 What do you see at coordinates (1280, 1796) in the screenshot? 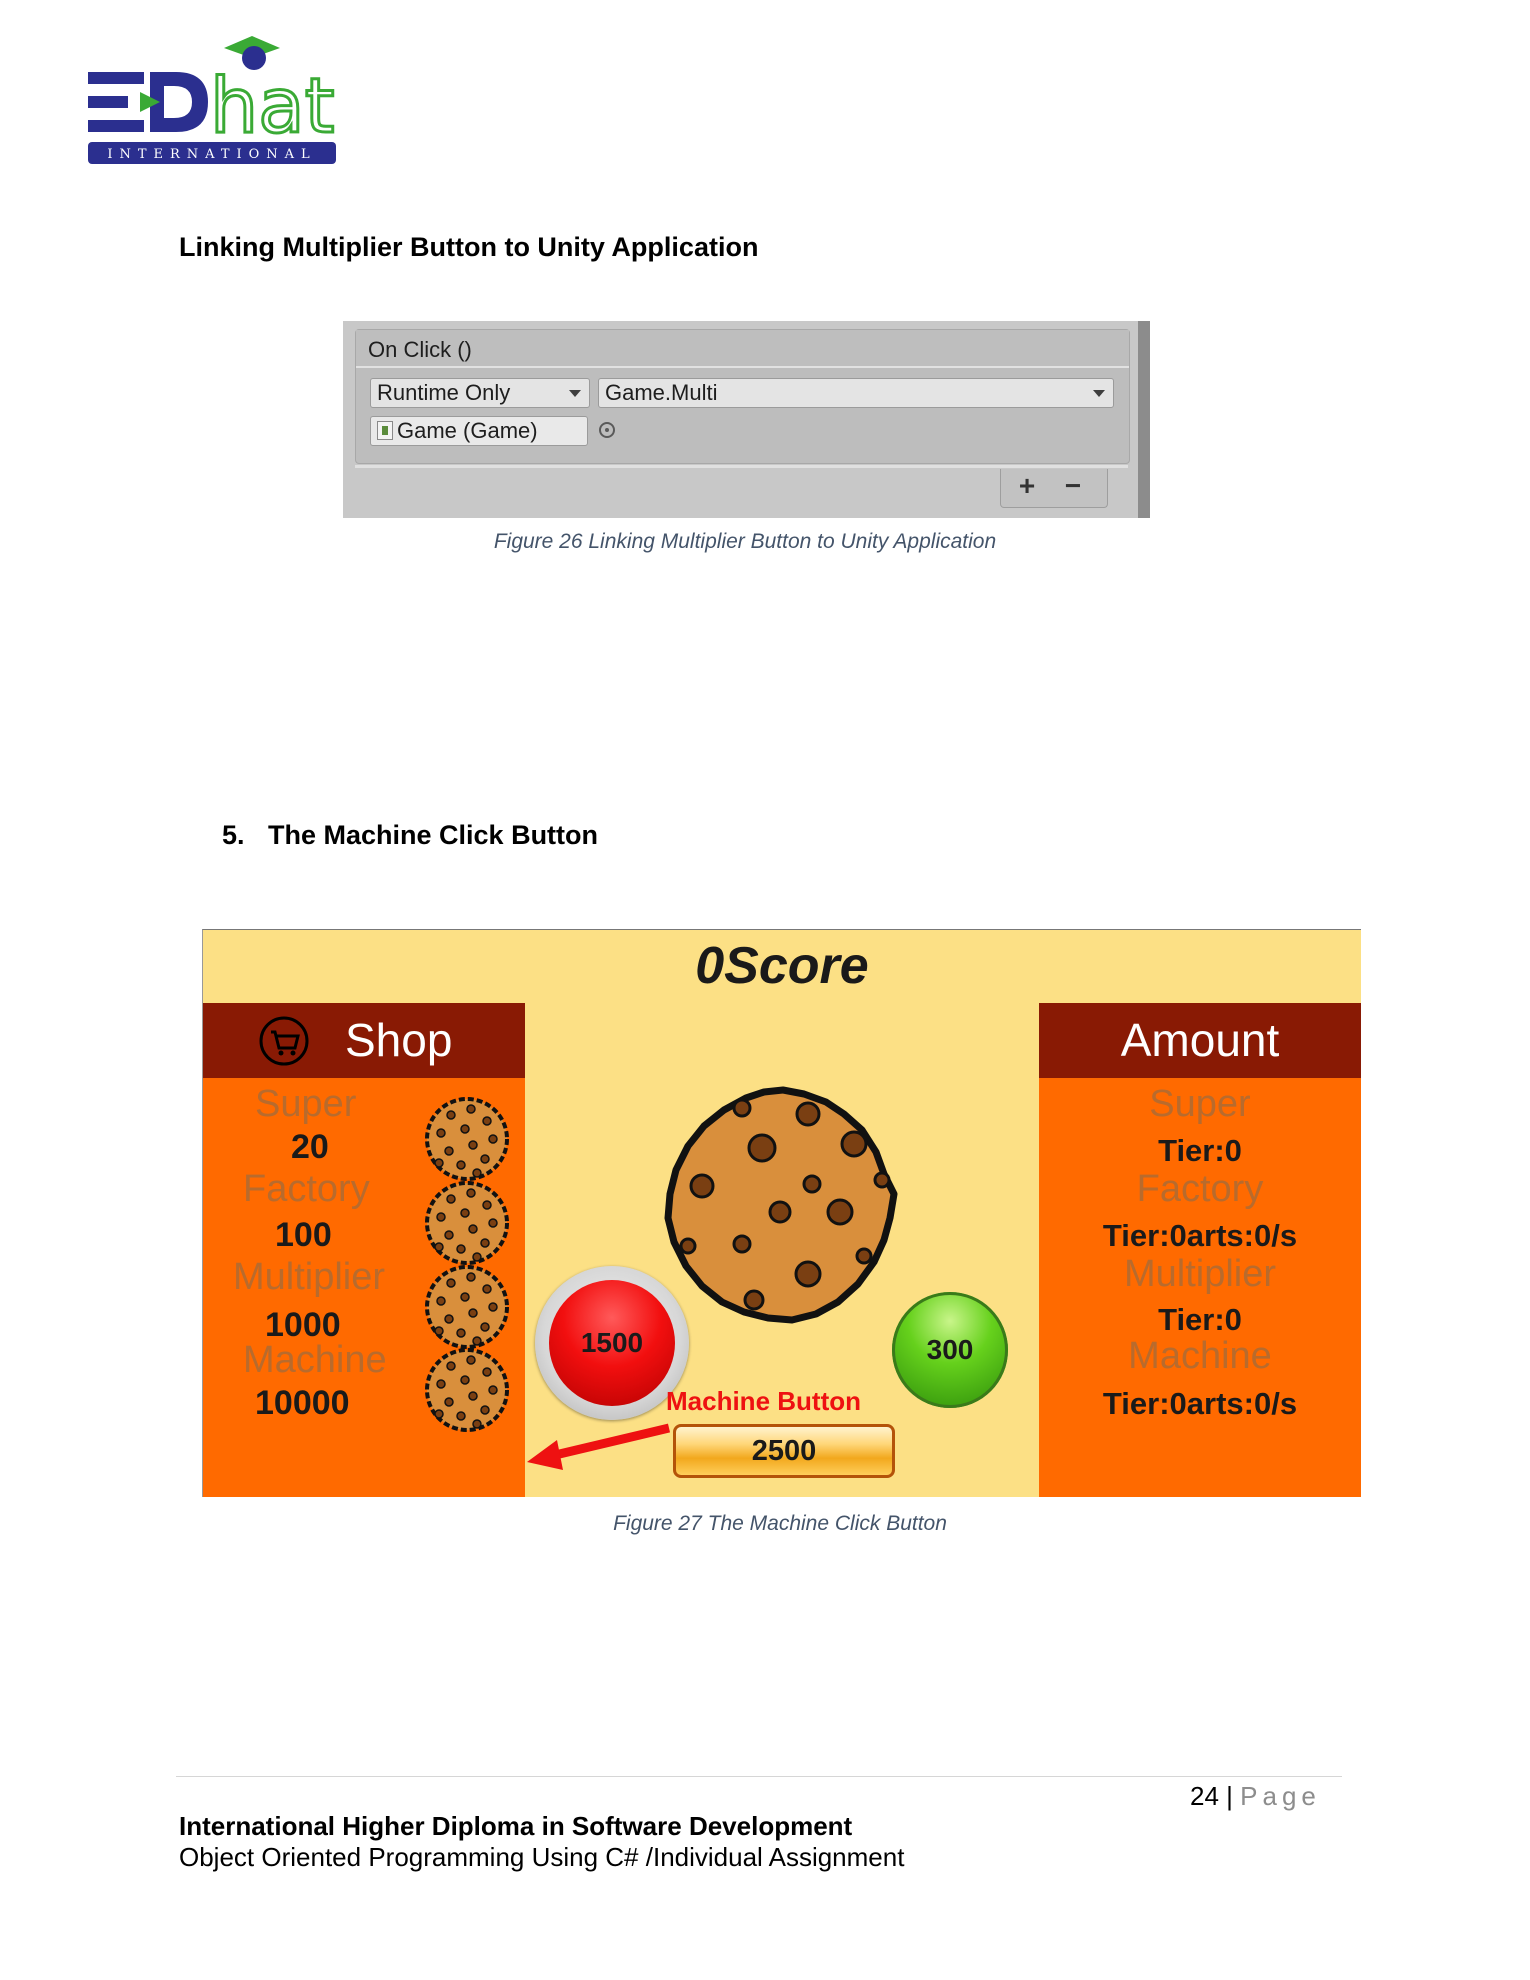
I see `page-word: Page` at bounding box center [1280, 1796].